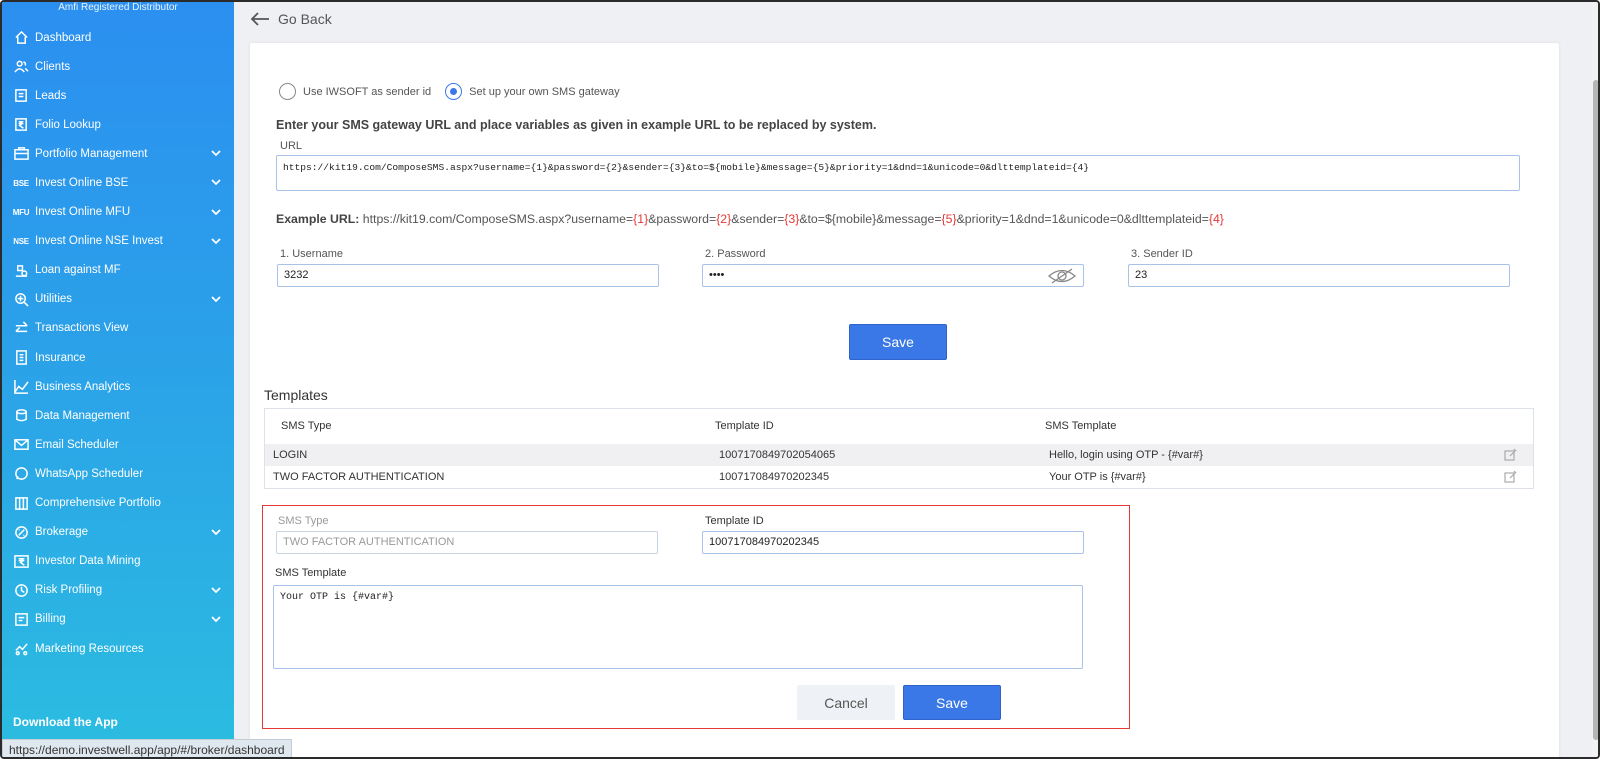  I want to click on example-url-variable: {2}, so click(724, 219).